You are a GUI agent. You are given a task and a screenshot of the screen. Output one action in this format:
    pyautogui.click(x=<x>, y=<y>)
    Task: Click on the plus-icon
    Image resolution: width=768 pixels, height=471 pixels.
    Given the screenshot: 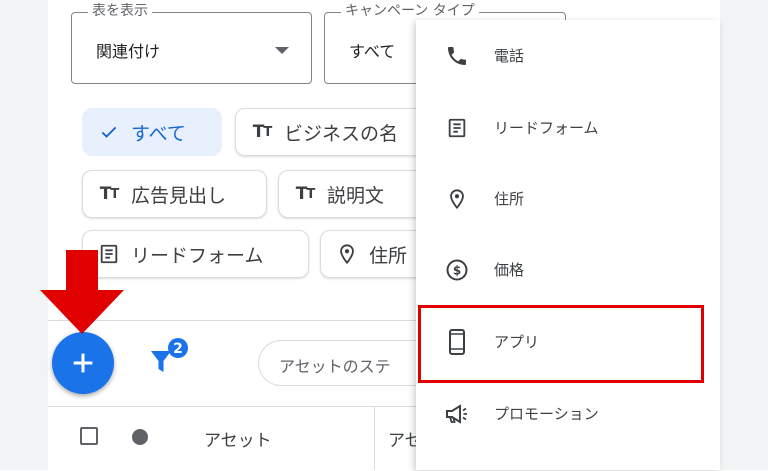 What is the action you would take?
    pyautogui.click(x=83, y=363)
    